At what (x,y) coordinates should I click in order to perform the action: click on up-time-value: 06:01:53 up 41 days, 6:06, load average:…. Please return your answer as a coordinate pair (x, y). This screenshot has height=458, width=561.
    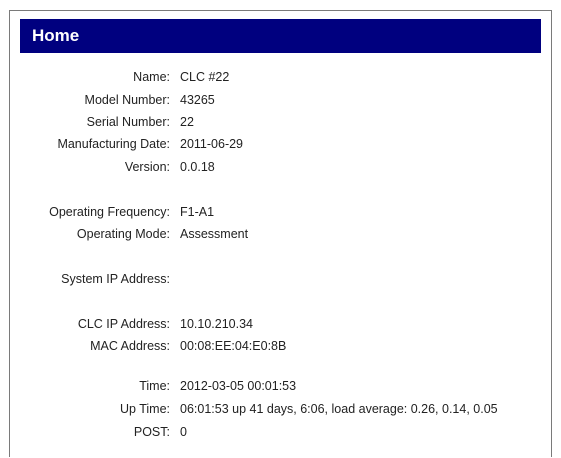
    Looking at the image, I should click on (339, 409).